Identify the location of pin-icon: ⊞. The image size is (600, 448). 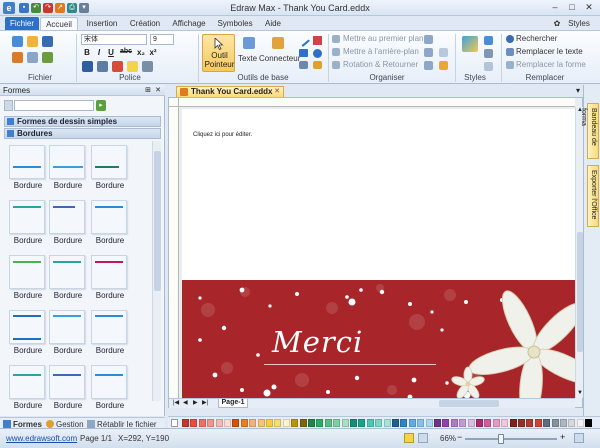
(148, 90).